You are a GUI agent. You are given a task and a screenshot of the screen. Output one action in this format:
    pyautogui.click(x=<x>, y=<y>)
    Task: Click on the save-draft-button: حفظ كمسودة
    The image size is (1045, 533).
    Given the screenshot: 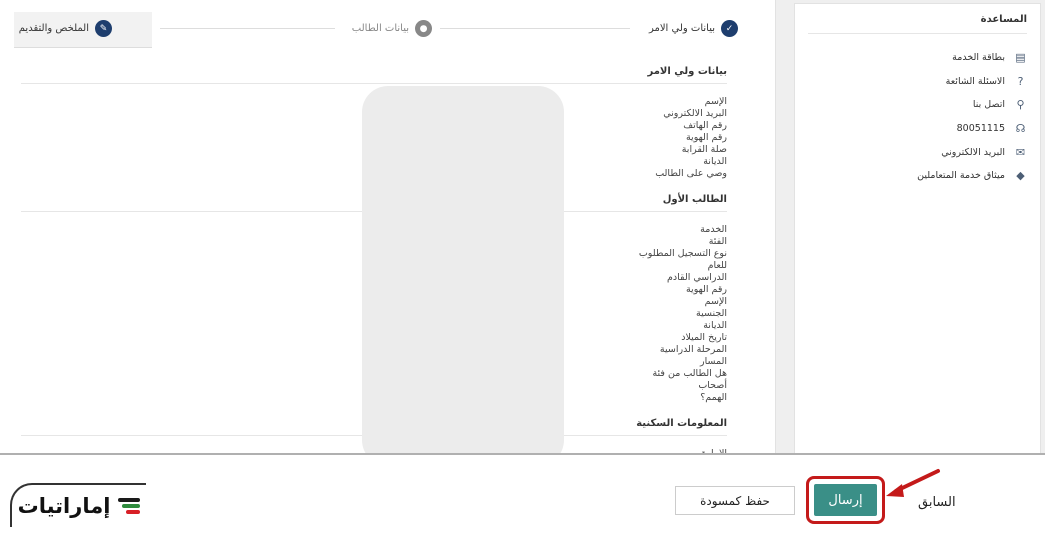 What is the action you would take?
    pyautogui.click(x=735, y=500)
    